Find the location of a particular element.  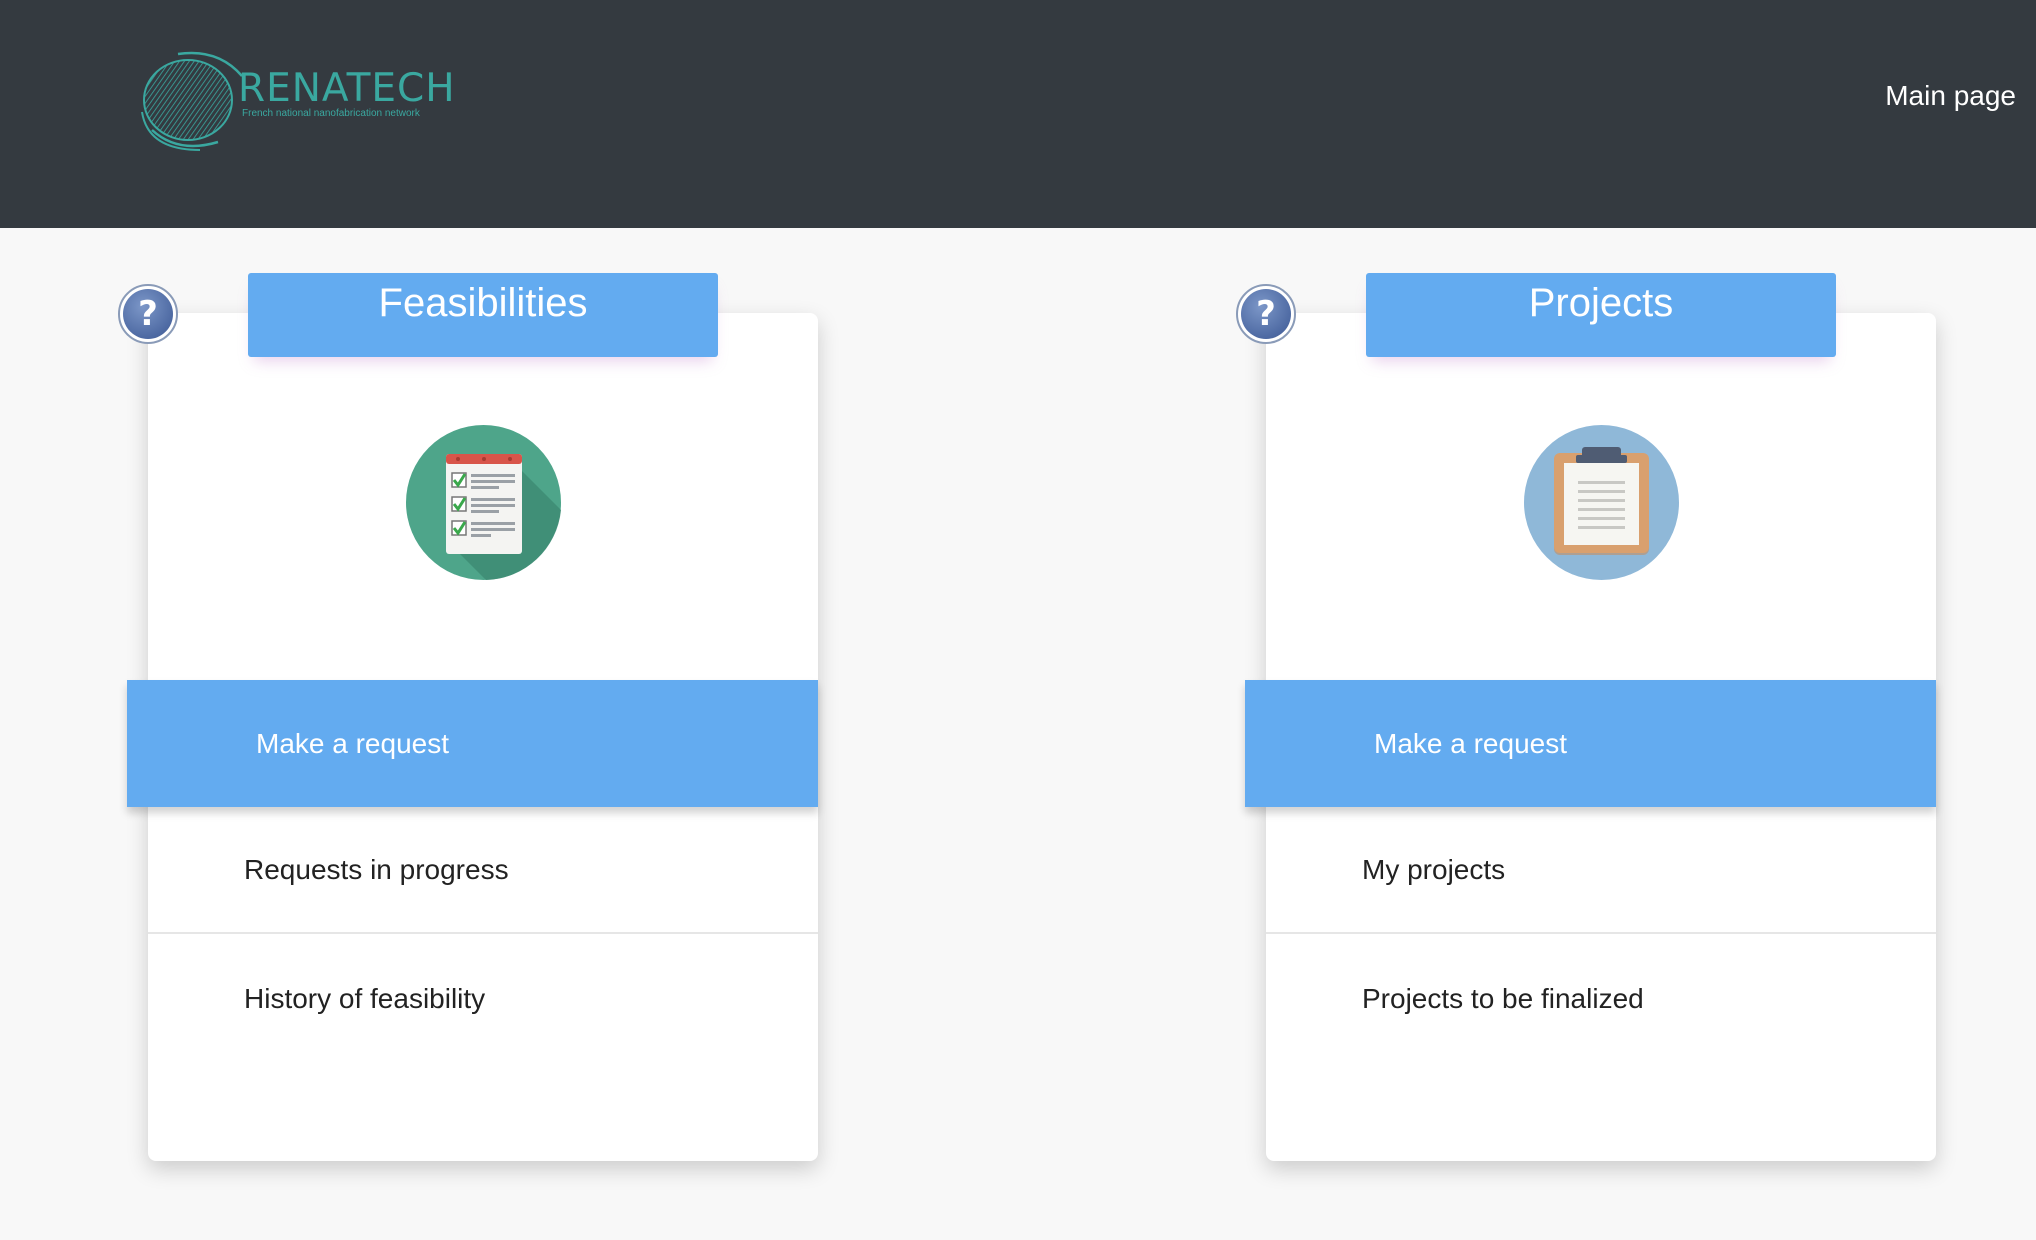

clipboard-icon is located at coordinates (1601, 502).